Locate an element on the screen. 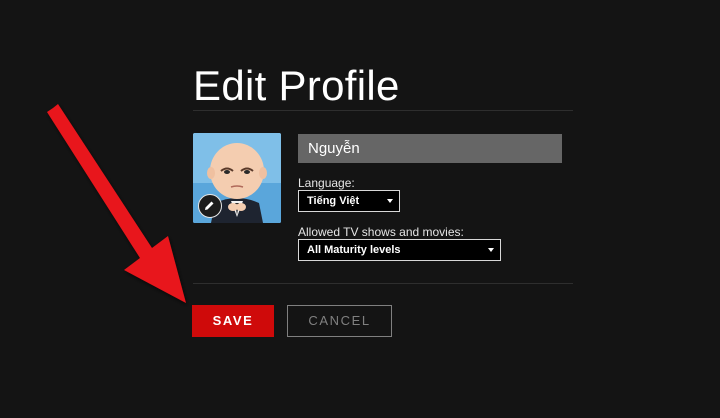  pencil-icon is located at coordinates (209, 205).